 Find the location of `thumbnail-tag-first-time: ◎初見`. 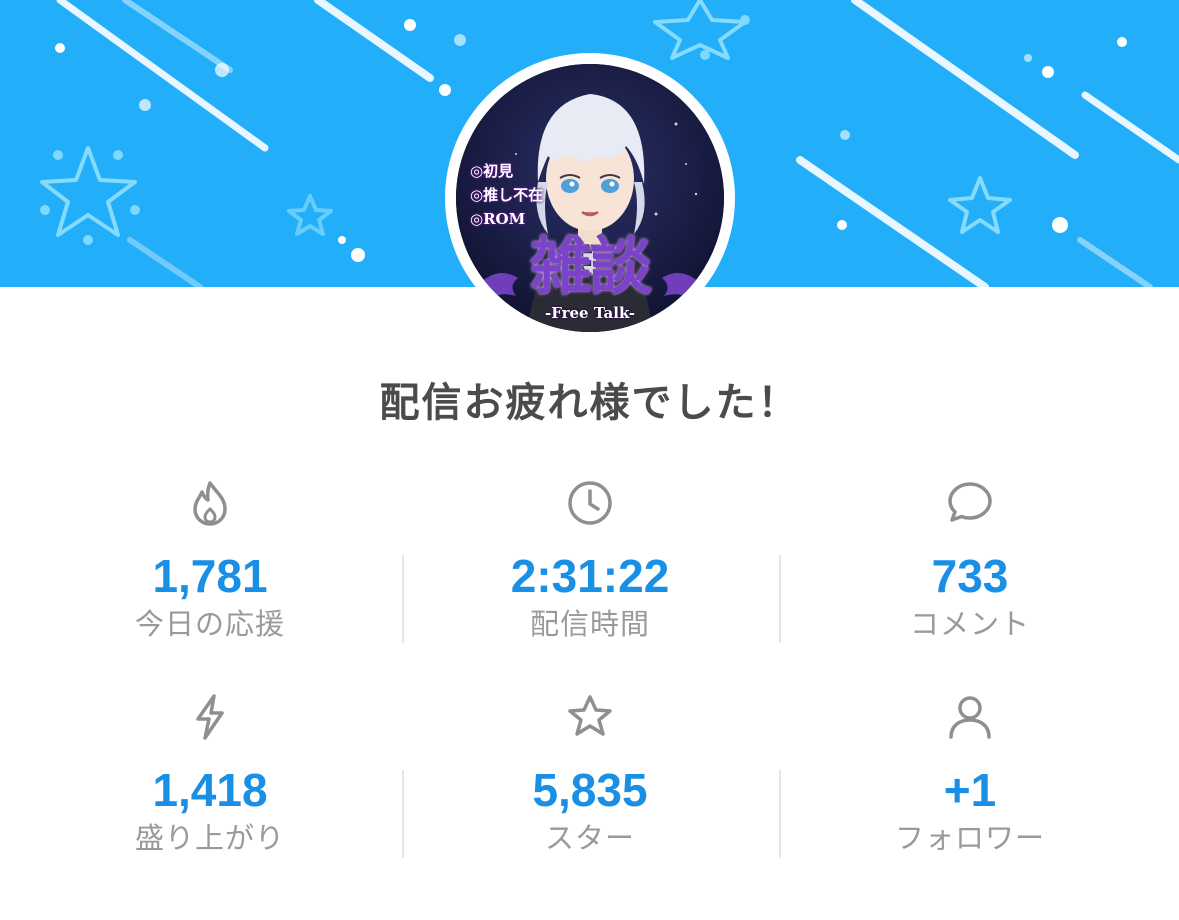

thumbnail-tag-first-time: ◎初見 is located at coordinates (492, 171).